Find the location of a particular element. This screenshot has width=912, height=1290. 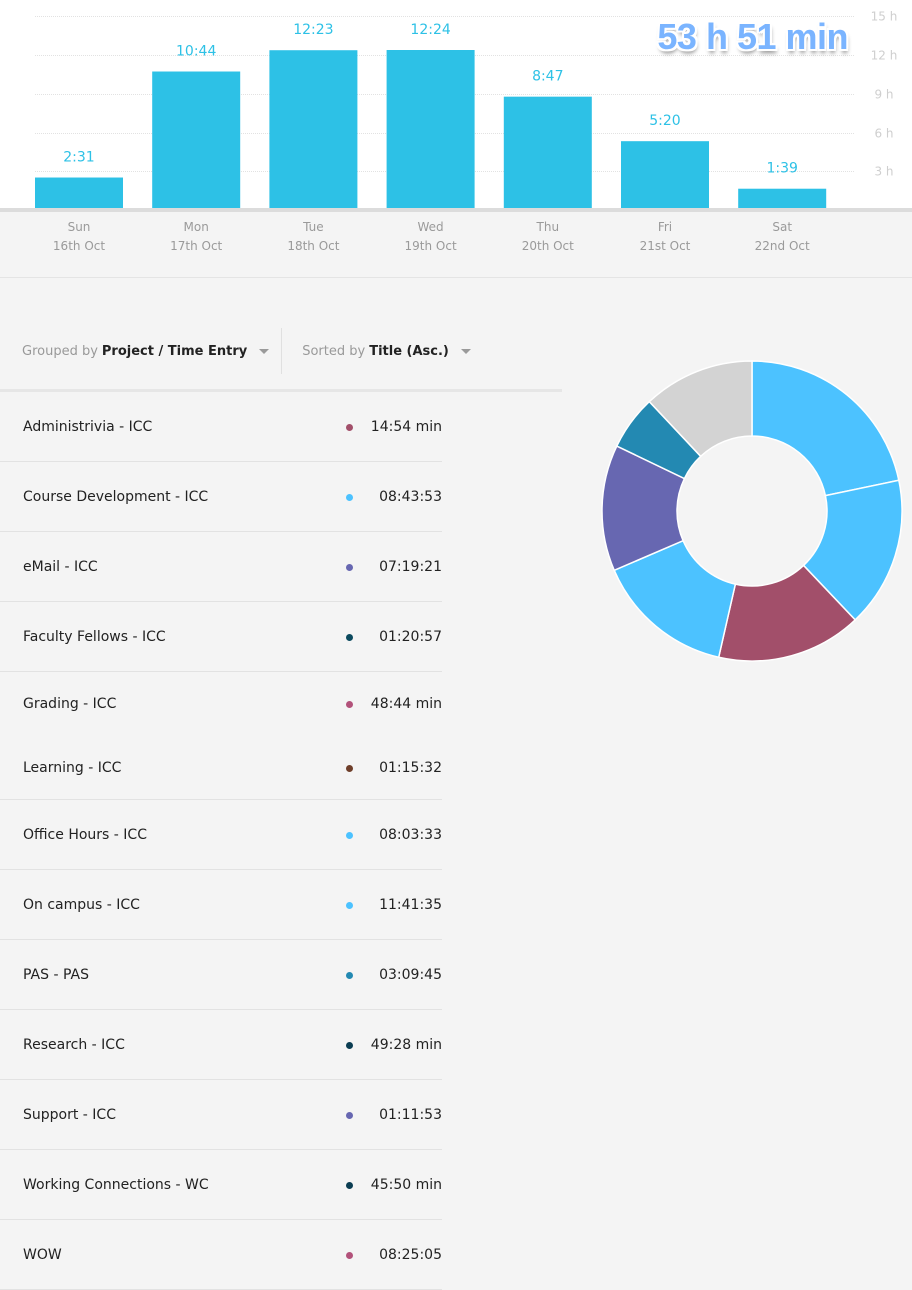

list-item: Faculty Fellows - ICC 01:20:57 is located at coordinates (221, 637).